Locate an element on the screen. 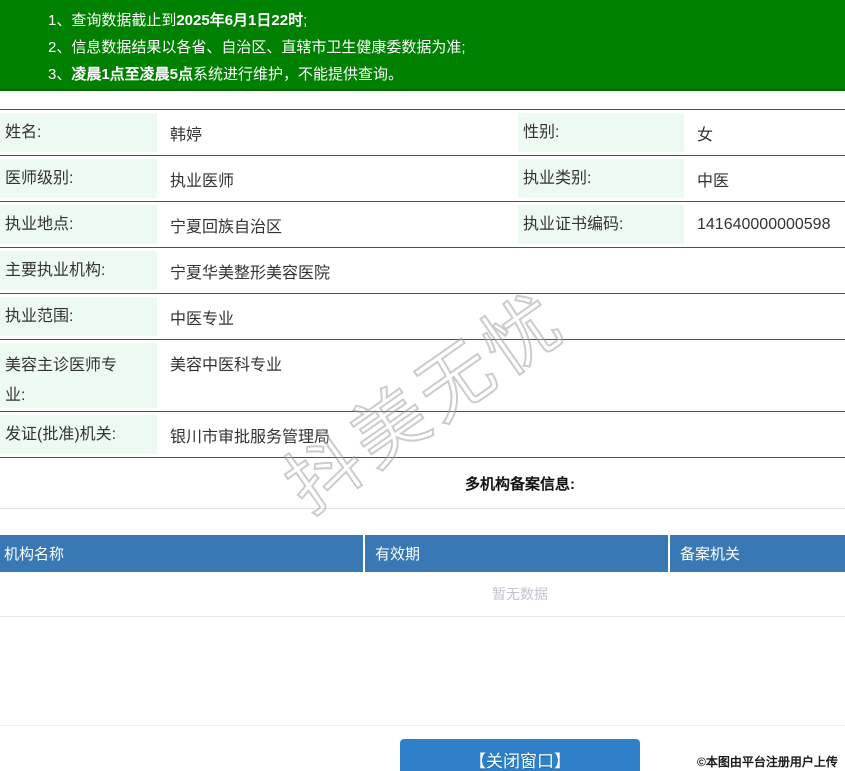 Image resolution: width=845 pixels, height=771 pixels. field-label: 医师级别: is located at coordinates (78, 178).